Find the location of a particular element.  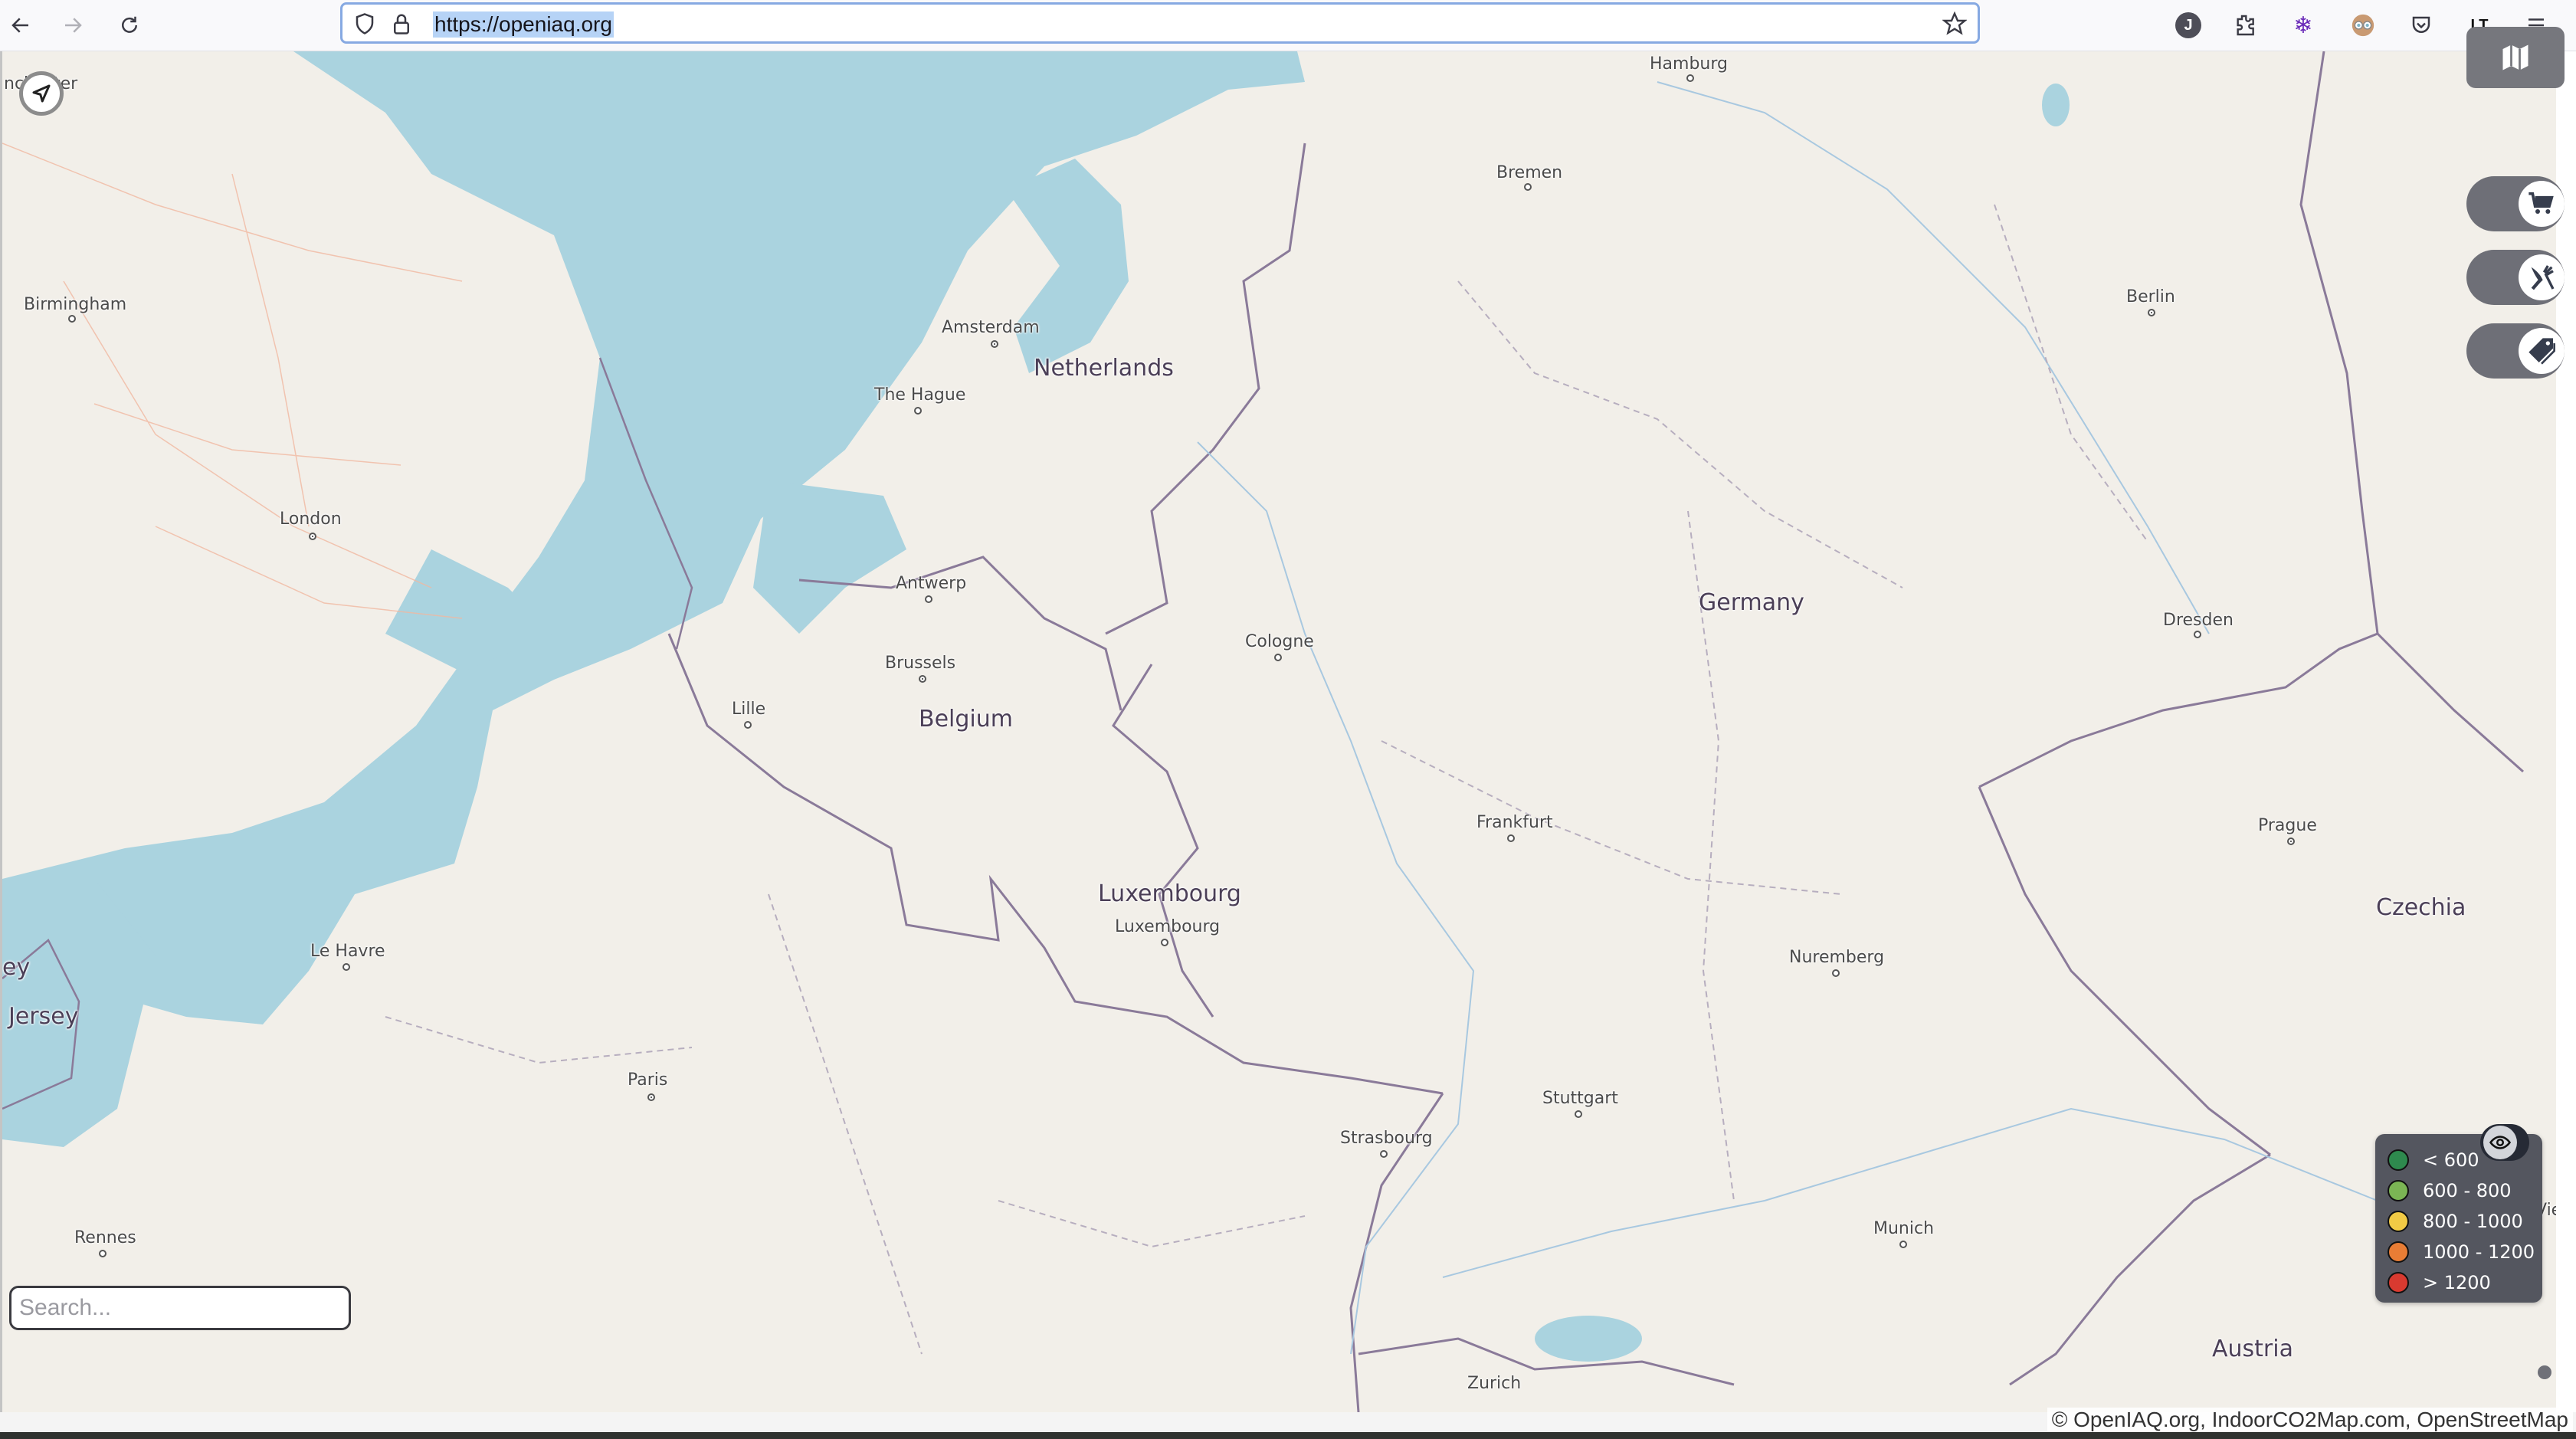

back-arrow-icon is located at coordinates (19, 25).